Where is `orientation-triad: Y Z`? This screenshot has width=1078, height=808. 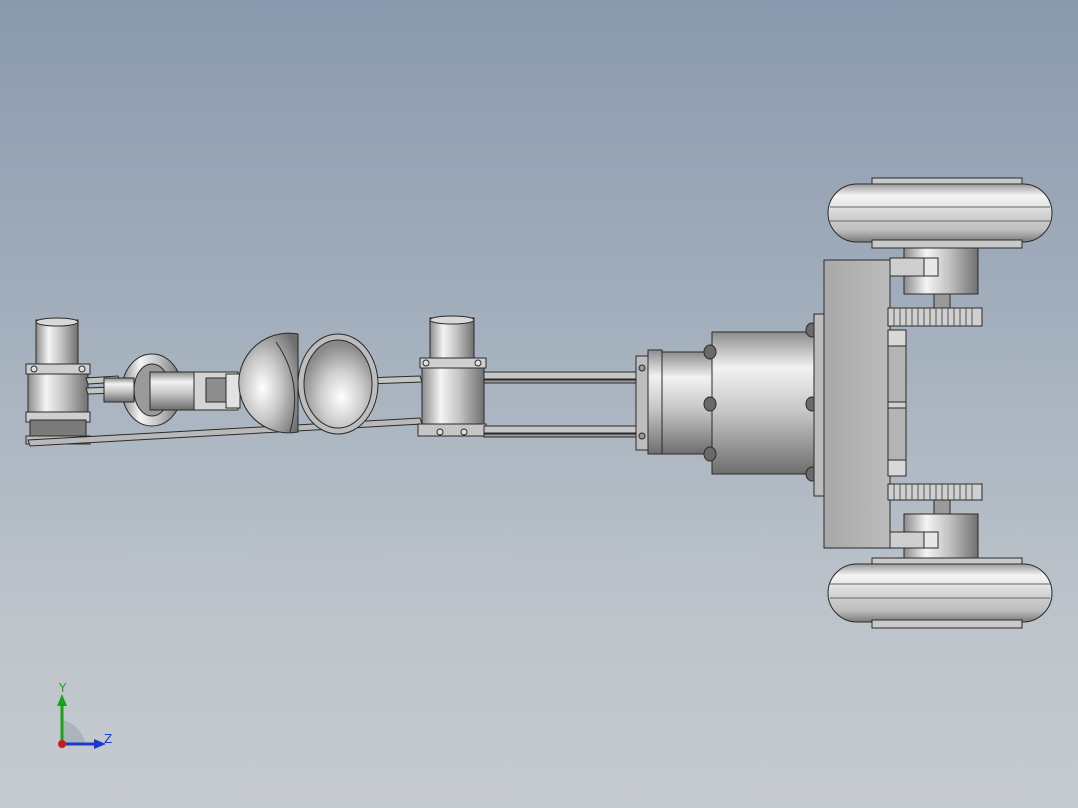 orientation-triad: Y Z is located at coordinates (84, 715).